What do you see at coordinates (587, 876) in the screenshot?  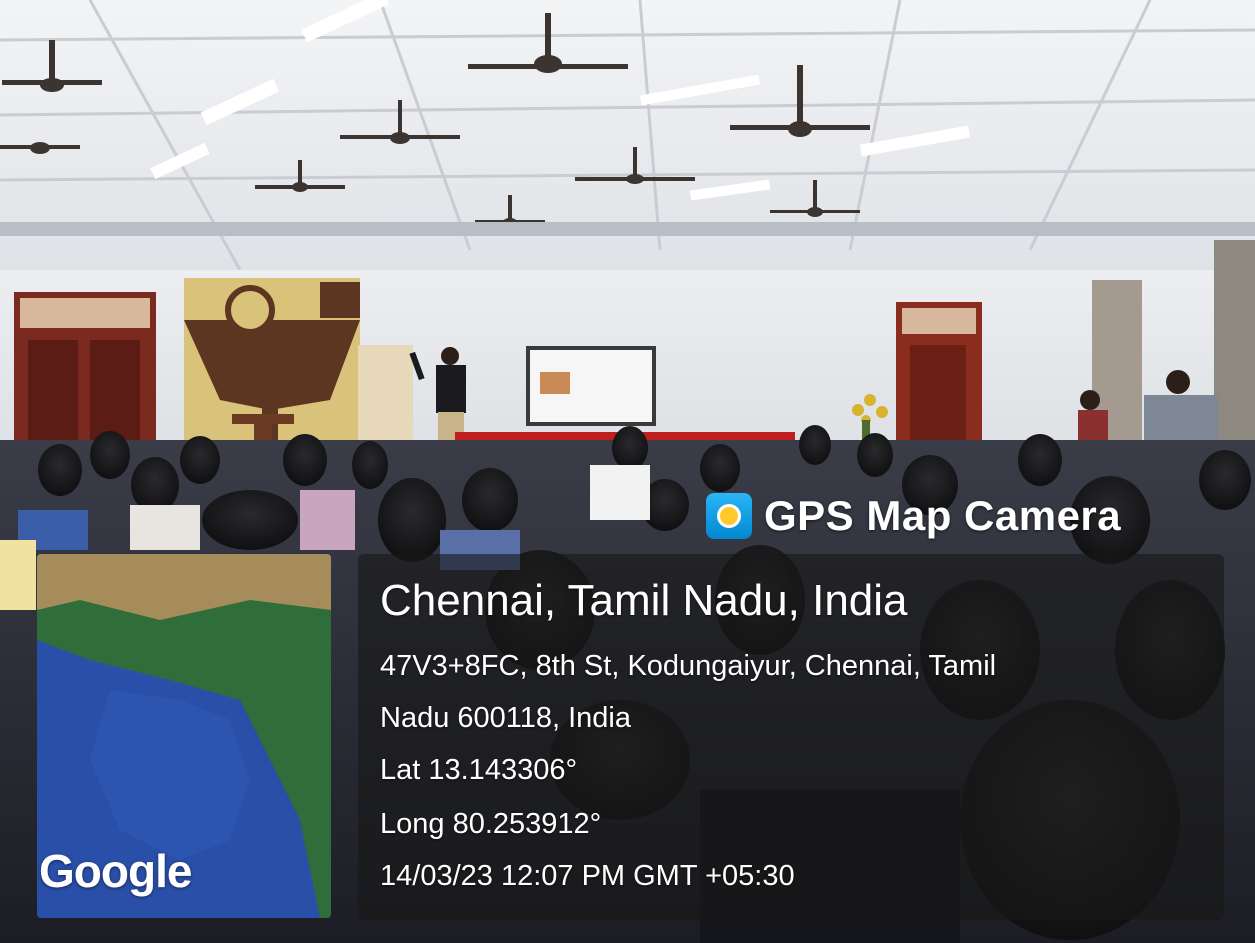 I see `timestamp-text: 14/03/23 12:07 PM GMT +05:30` at bounding box center [587, 876].